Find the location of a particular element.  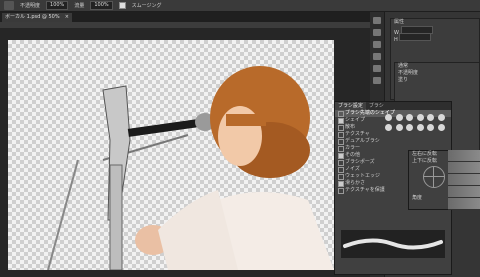

opacity-label: 不透明度 is located at coordinates (30, 6).